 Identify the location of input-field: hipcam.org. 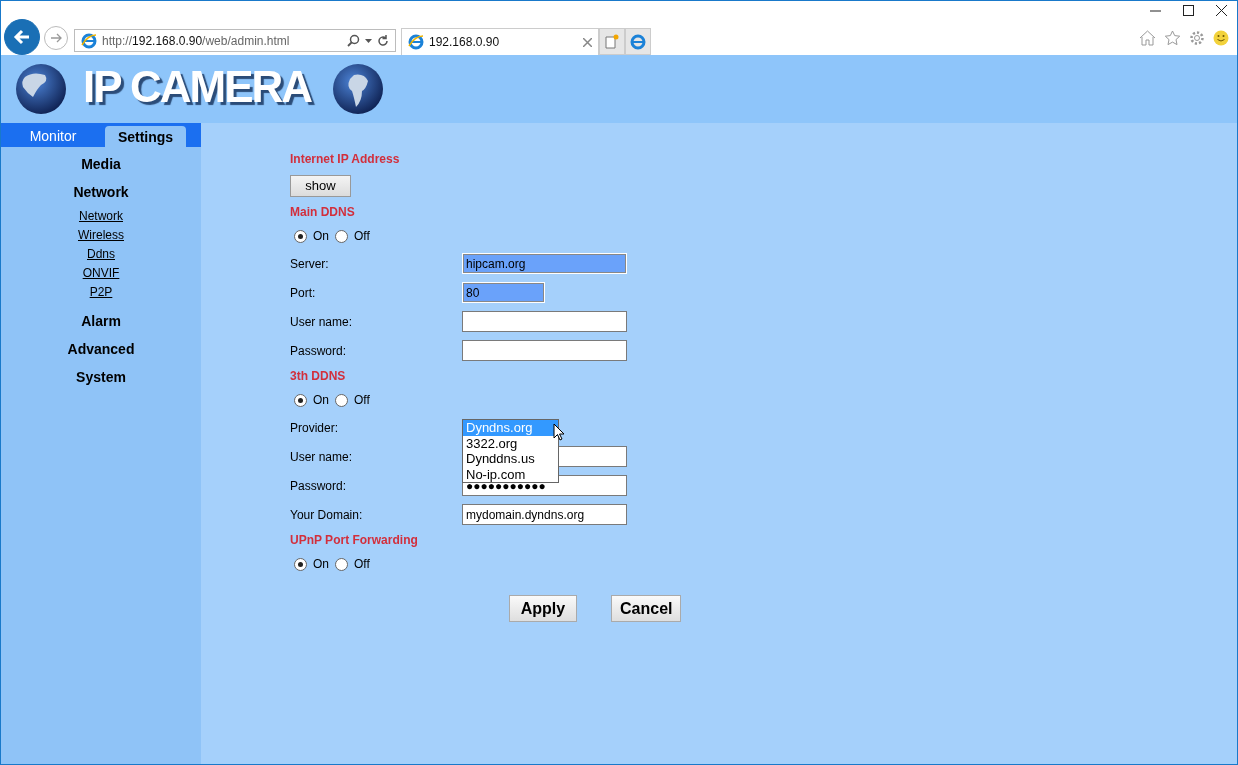
(544, 263).